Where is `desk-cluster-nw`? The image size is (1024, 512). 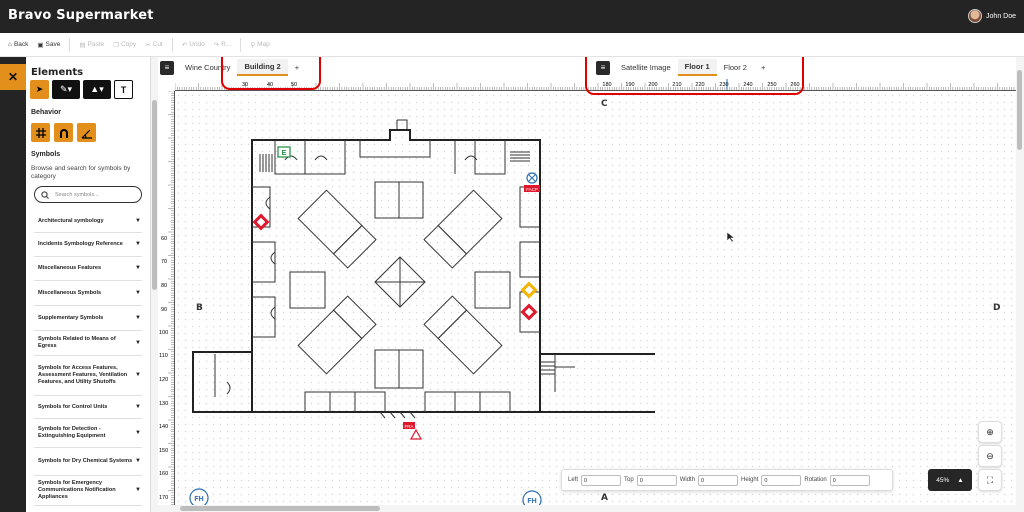 desk-cluster-nw is located at coordinates (337, 229).